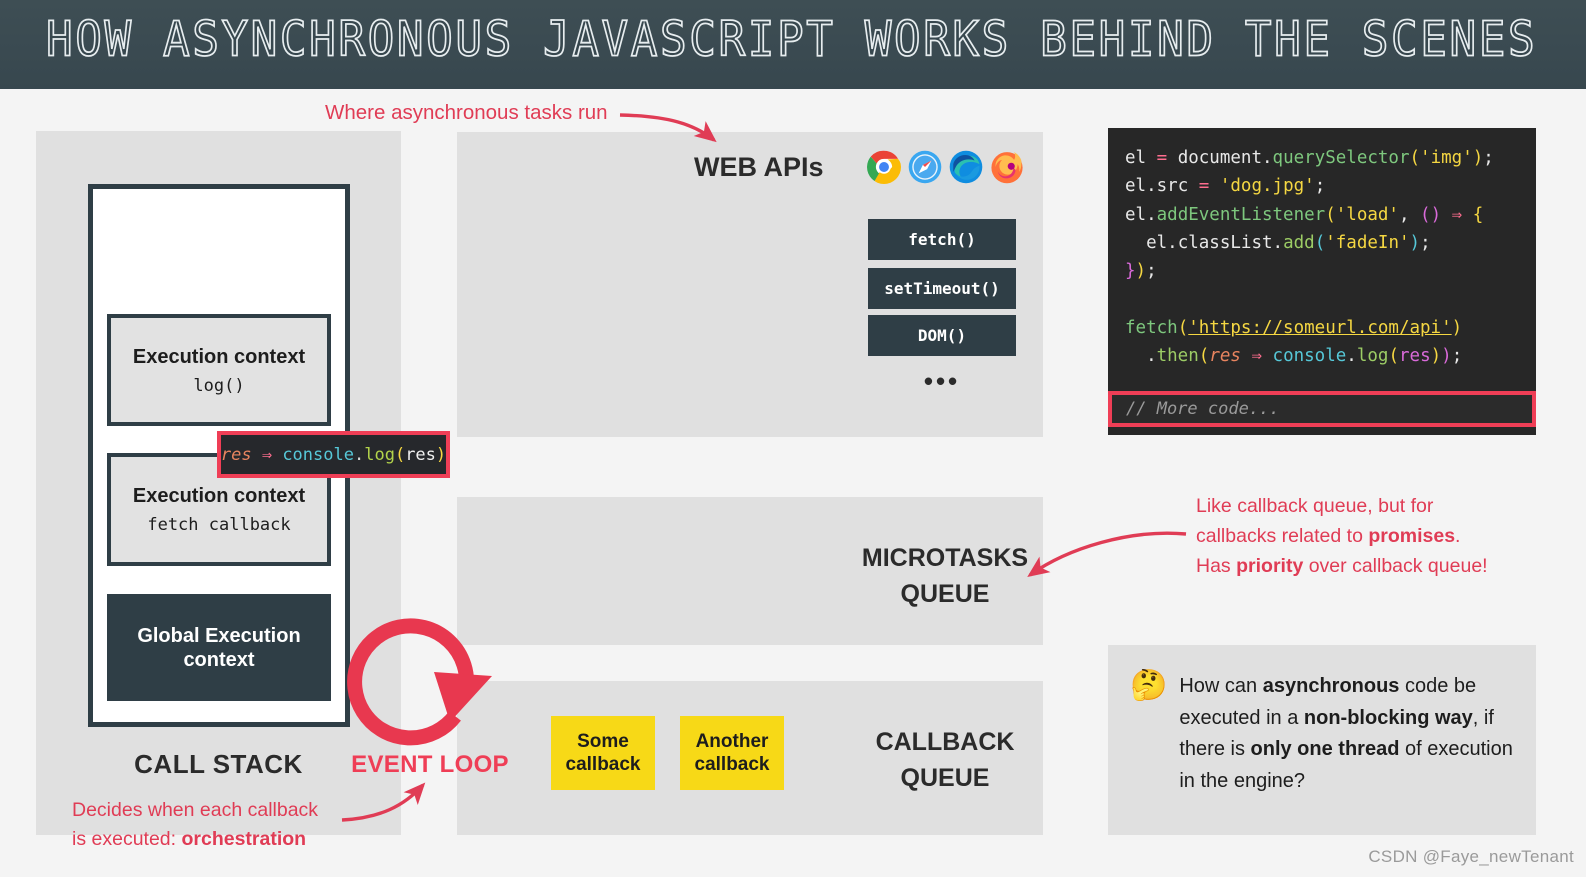 This screenshot has width=1586, height=877. Describe the element at coordinates (1341, 158) in the screenshot. I see `code-token: querySelector` at that location.